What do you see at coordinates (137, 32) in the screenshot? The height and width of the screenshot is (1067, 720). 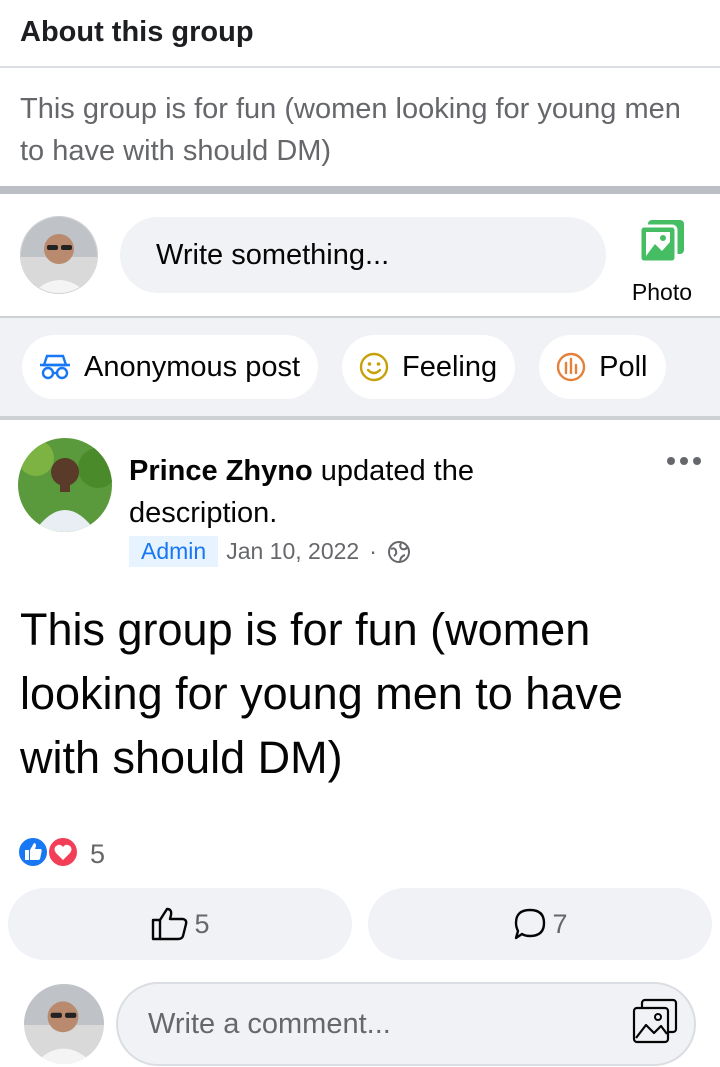 I see `about-title: About this group` at bounding box center [137, 32].